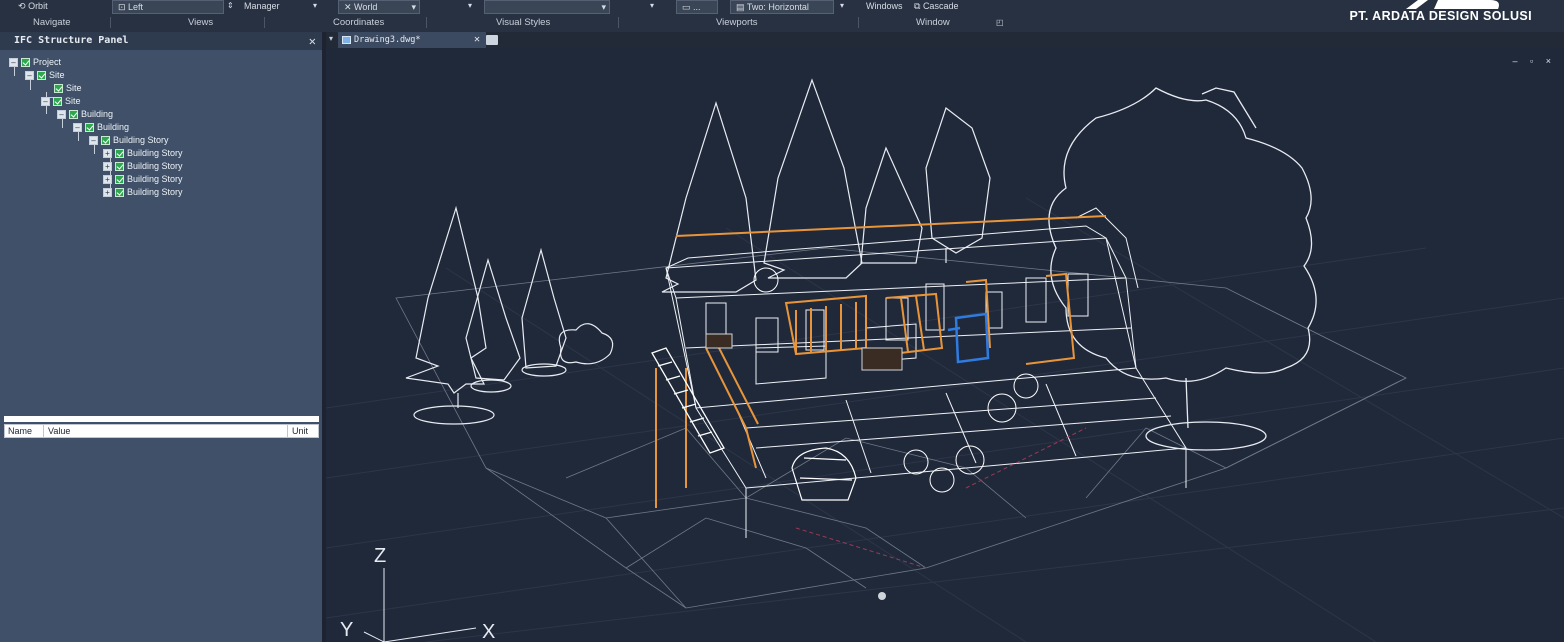  What do you see at coordinates (129, 140) in the screenshot?
I see `tree-node-building-story: – Building Story` at bounding box center [129, 140].